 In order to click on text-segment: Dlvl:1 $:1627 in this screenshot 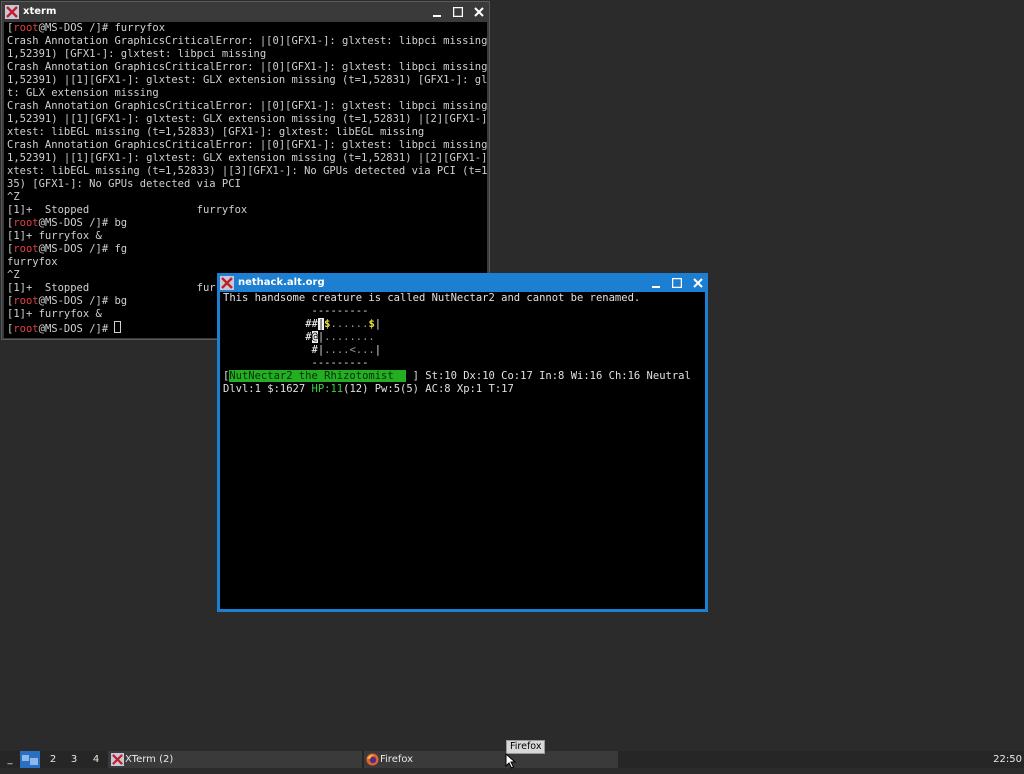, I will do `click(267, 389)`.